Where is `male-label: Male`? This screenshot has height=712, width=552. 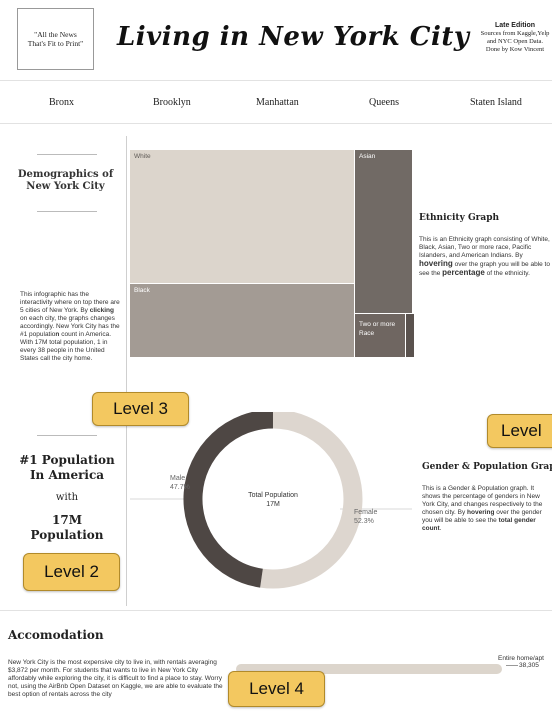 male-label: Male is located at coordinates (178, 478).